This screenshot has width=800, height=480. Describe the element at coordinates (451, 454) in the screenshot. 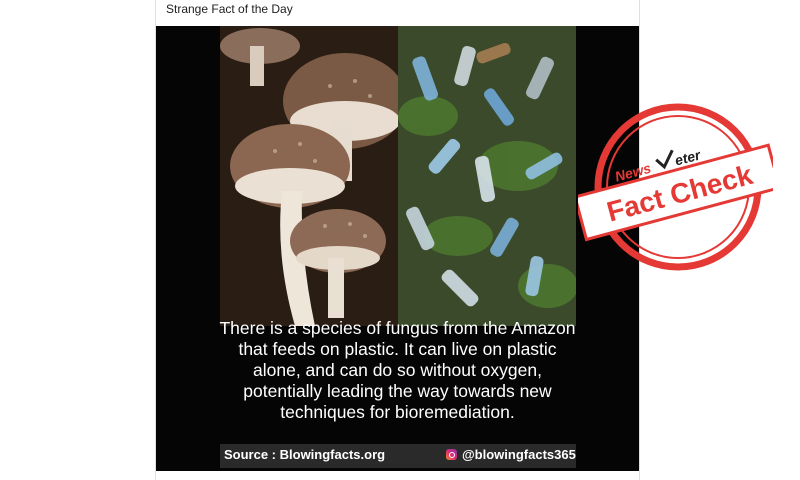

I see `instagram-icon` at that location.